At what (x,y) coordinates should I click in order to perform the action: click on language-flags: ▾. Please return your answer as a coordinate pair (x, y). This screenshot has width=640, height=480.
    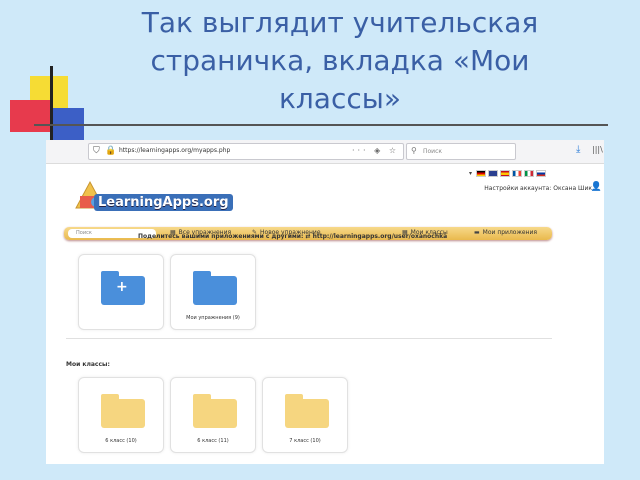
    Looking at the image, I should click on (507, 173).